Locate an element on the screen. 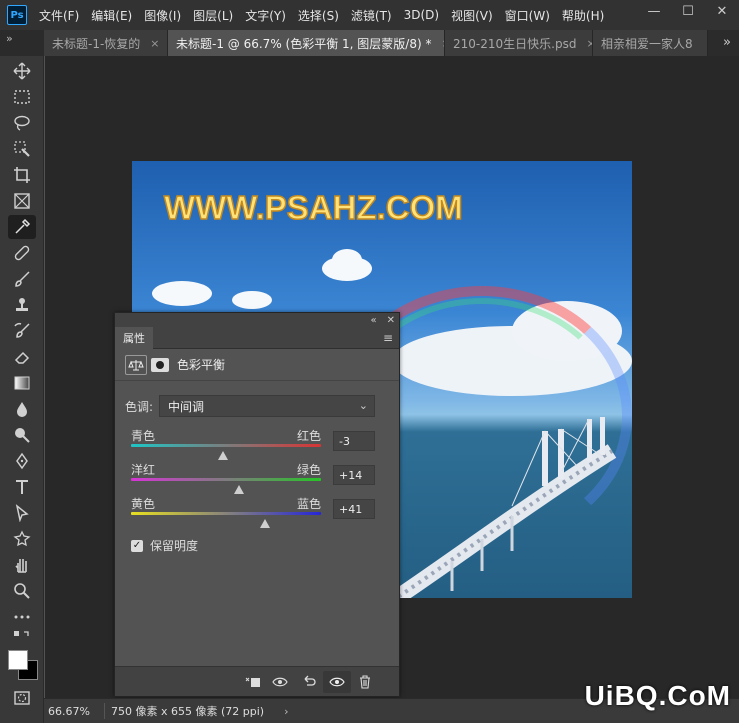  menu-help: 帮助(H) is located at coordinates (583, 15).